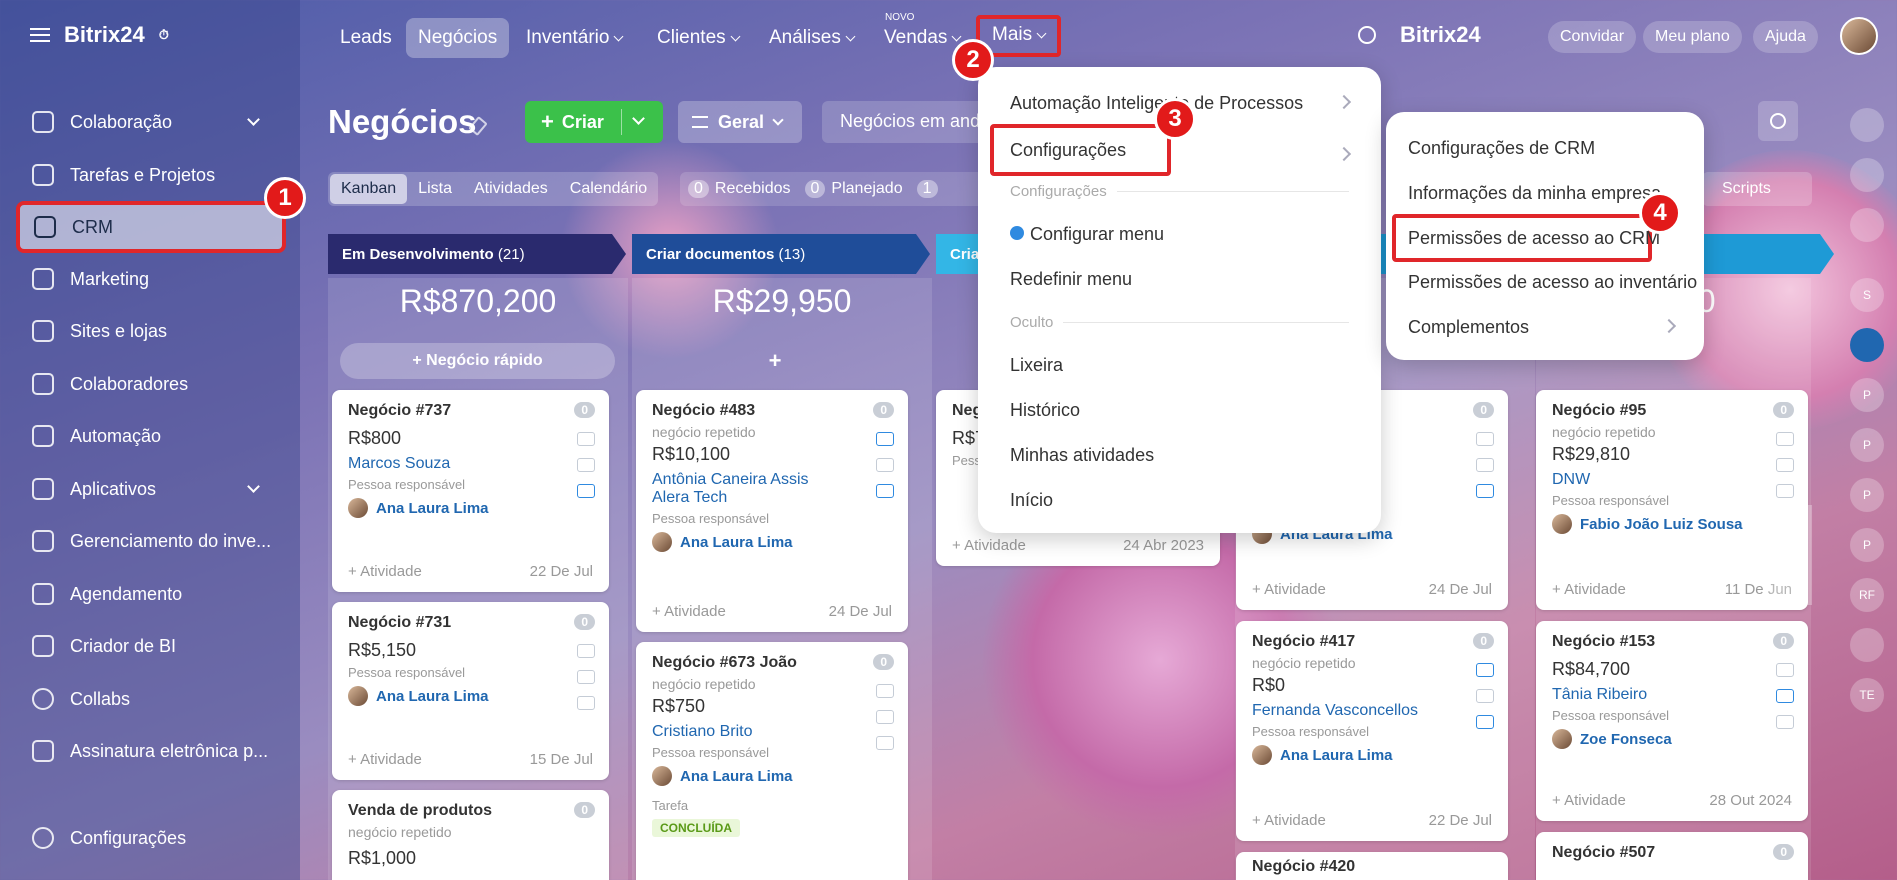  What do you see at coordinates (1859, 36) in the screenshot?
I see `user-avatar` at bounding box center [1859, 36].